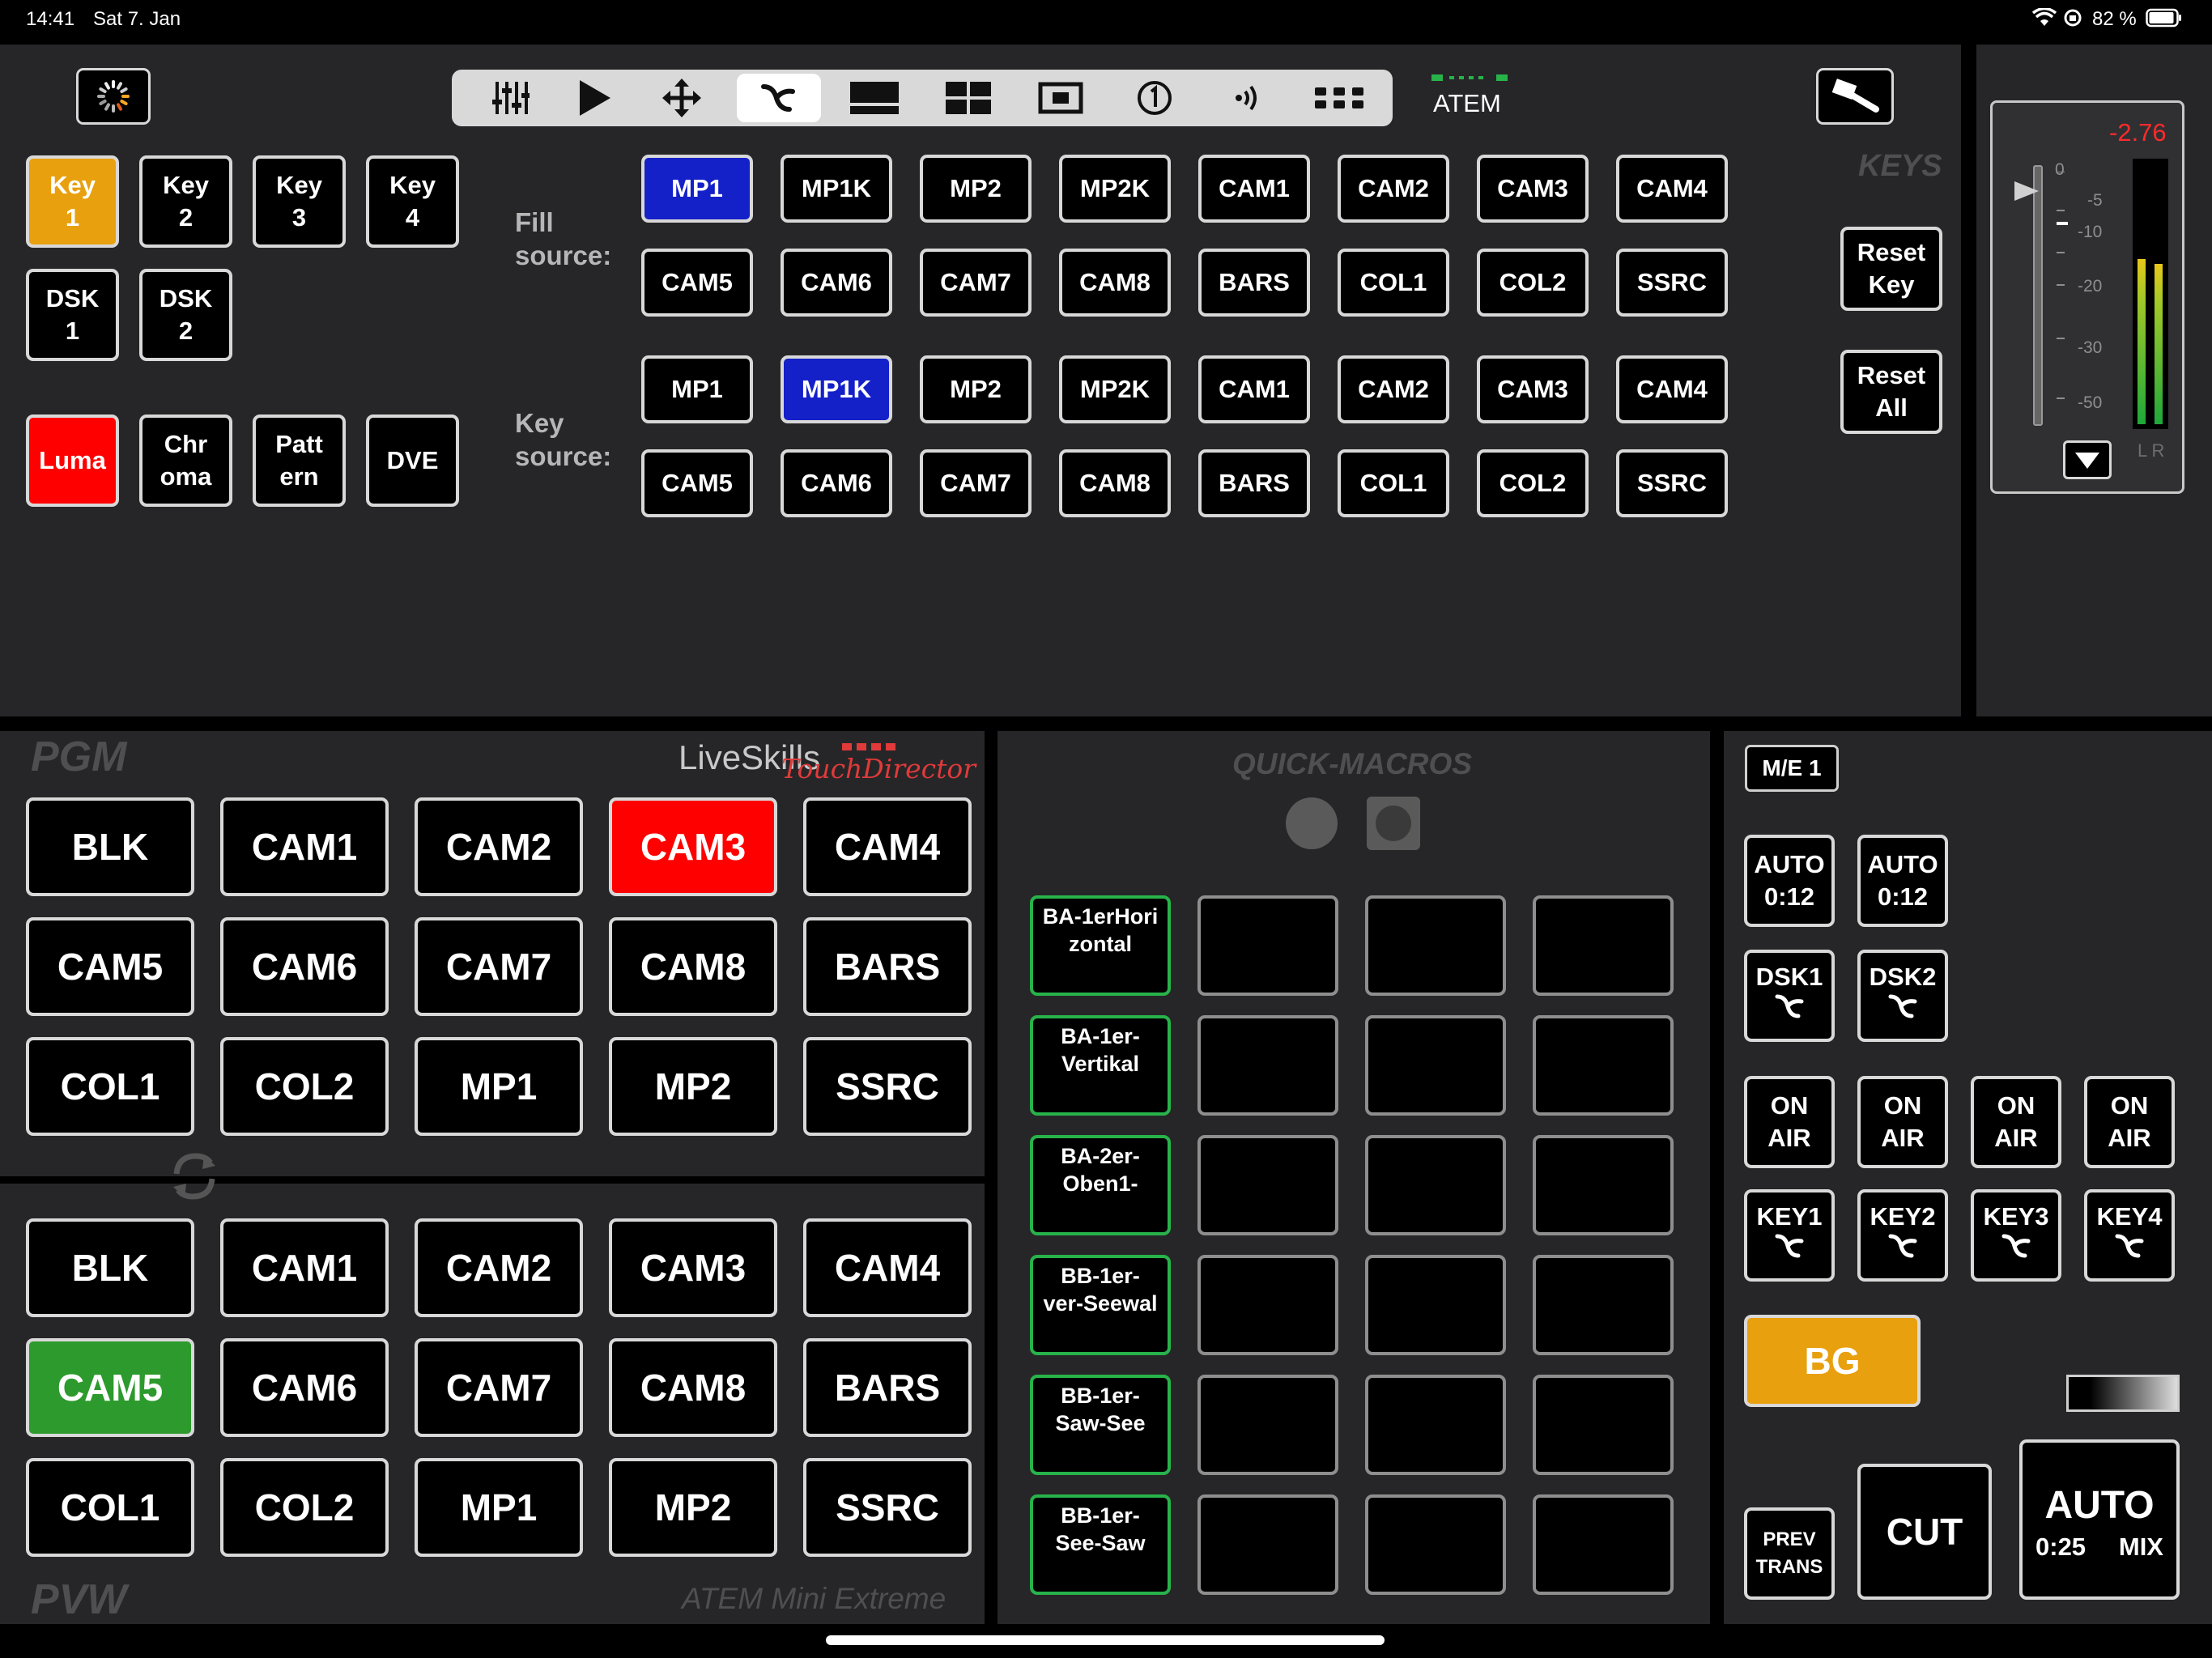 This screenshot has height=1658, width=2212. Describe the element at coordinates (1672, 283) in the screenshot. I see `fill-source-ssrc: SSRC` at that location.